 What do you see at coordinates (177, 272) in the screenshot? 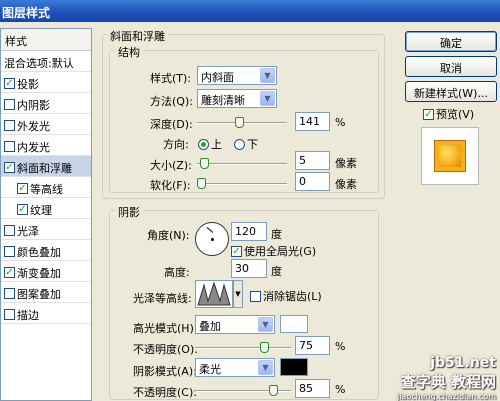
I see `altitude-label: 高度:` at bounding box center [177, 272].